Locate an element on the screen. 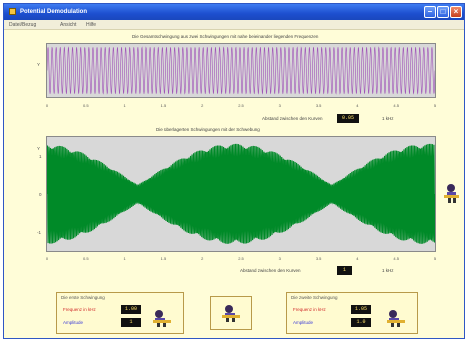 The height and width of the screenshot is (343, 476). plot2-value-field: 1 is located at coordinates (344, 270).